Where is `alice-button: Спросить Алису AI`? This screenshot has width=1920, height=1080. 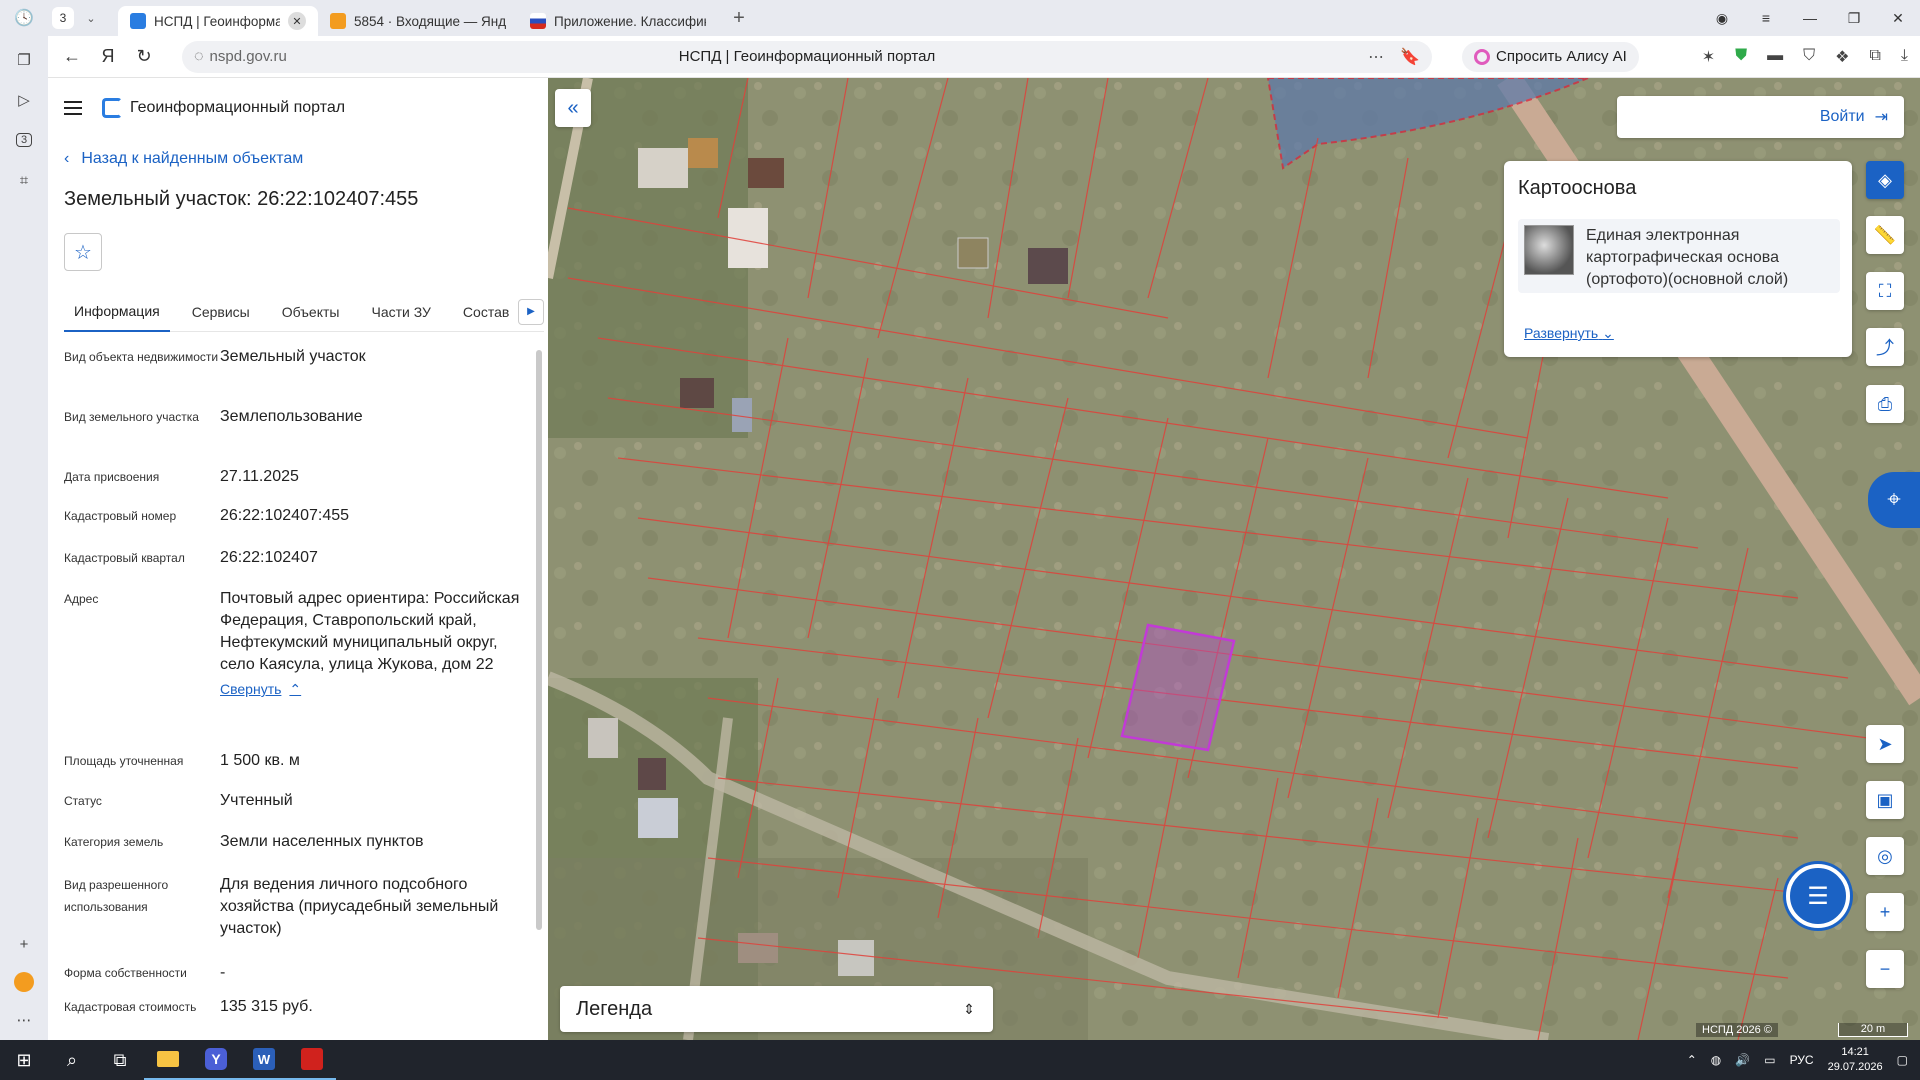 alice-button: Спросить Алису AI is located at coordinates (1550, 56).